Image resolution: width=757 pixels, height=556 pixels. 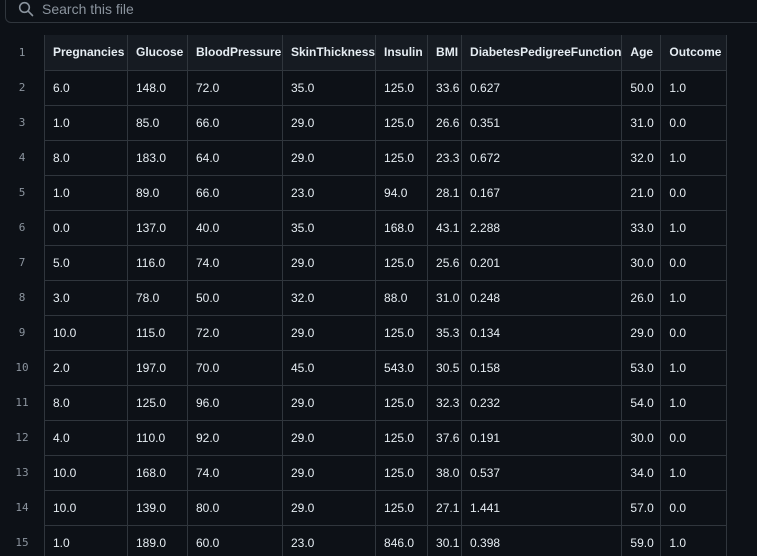 I want to click on table-cell: 72.0, so click(x=235, y=332).